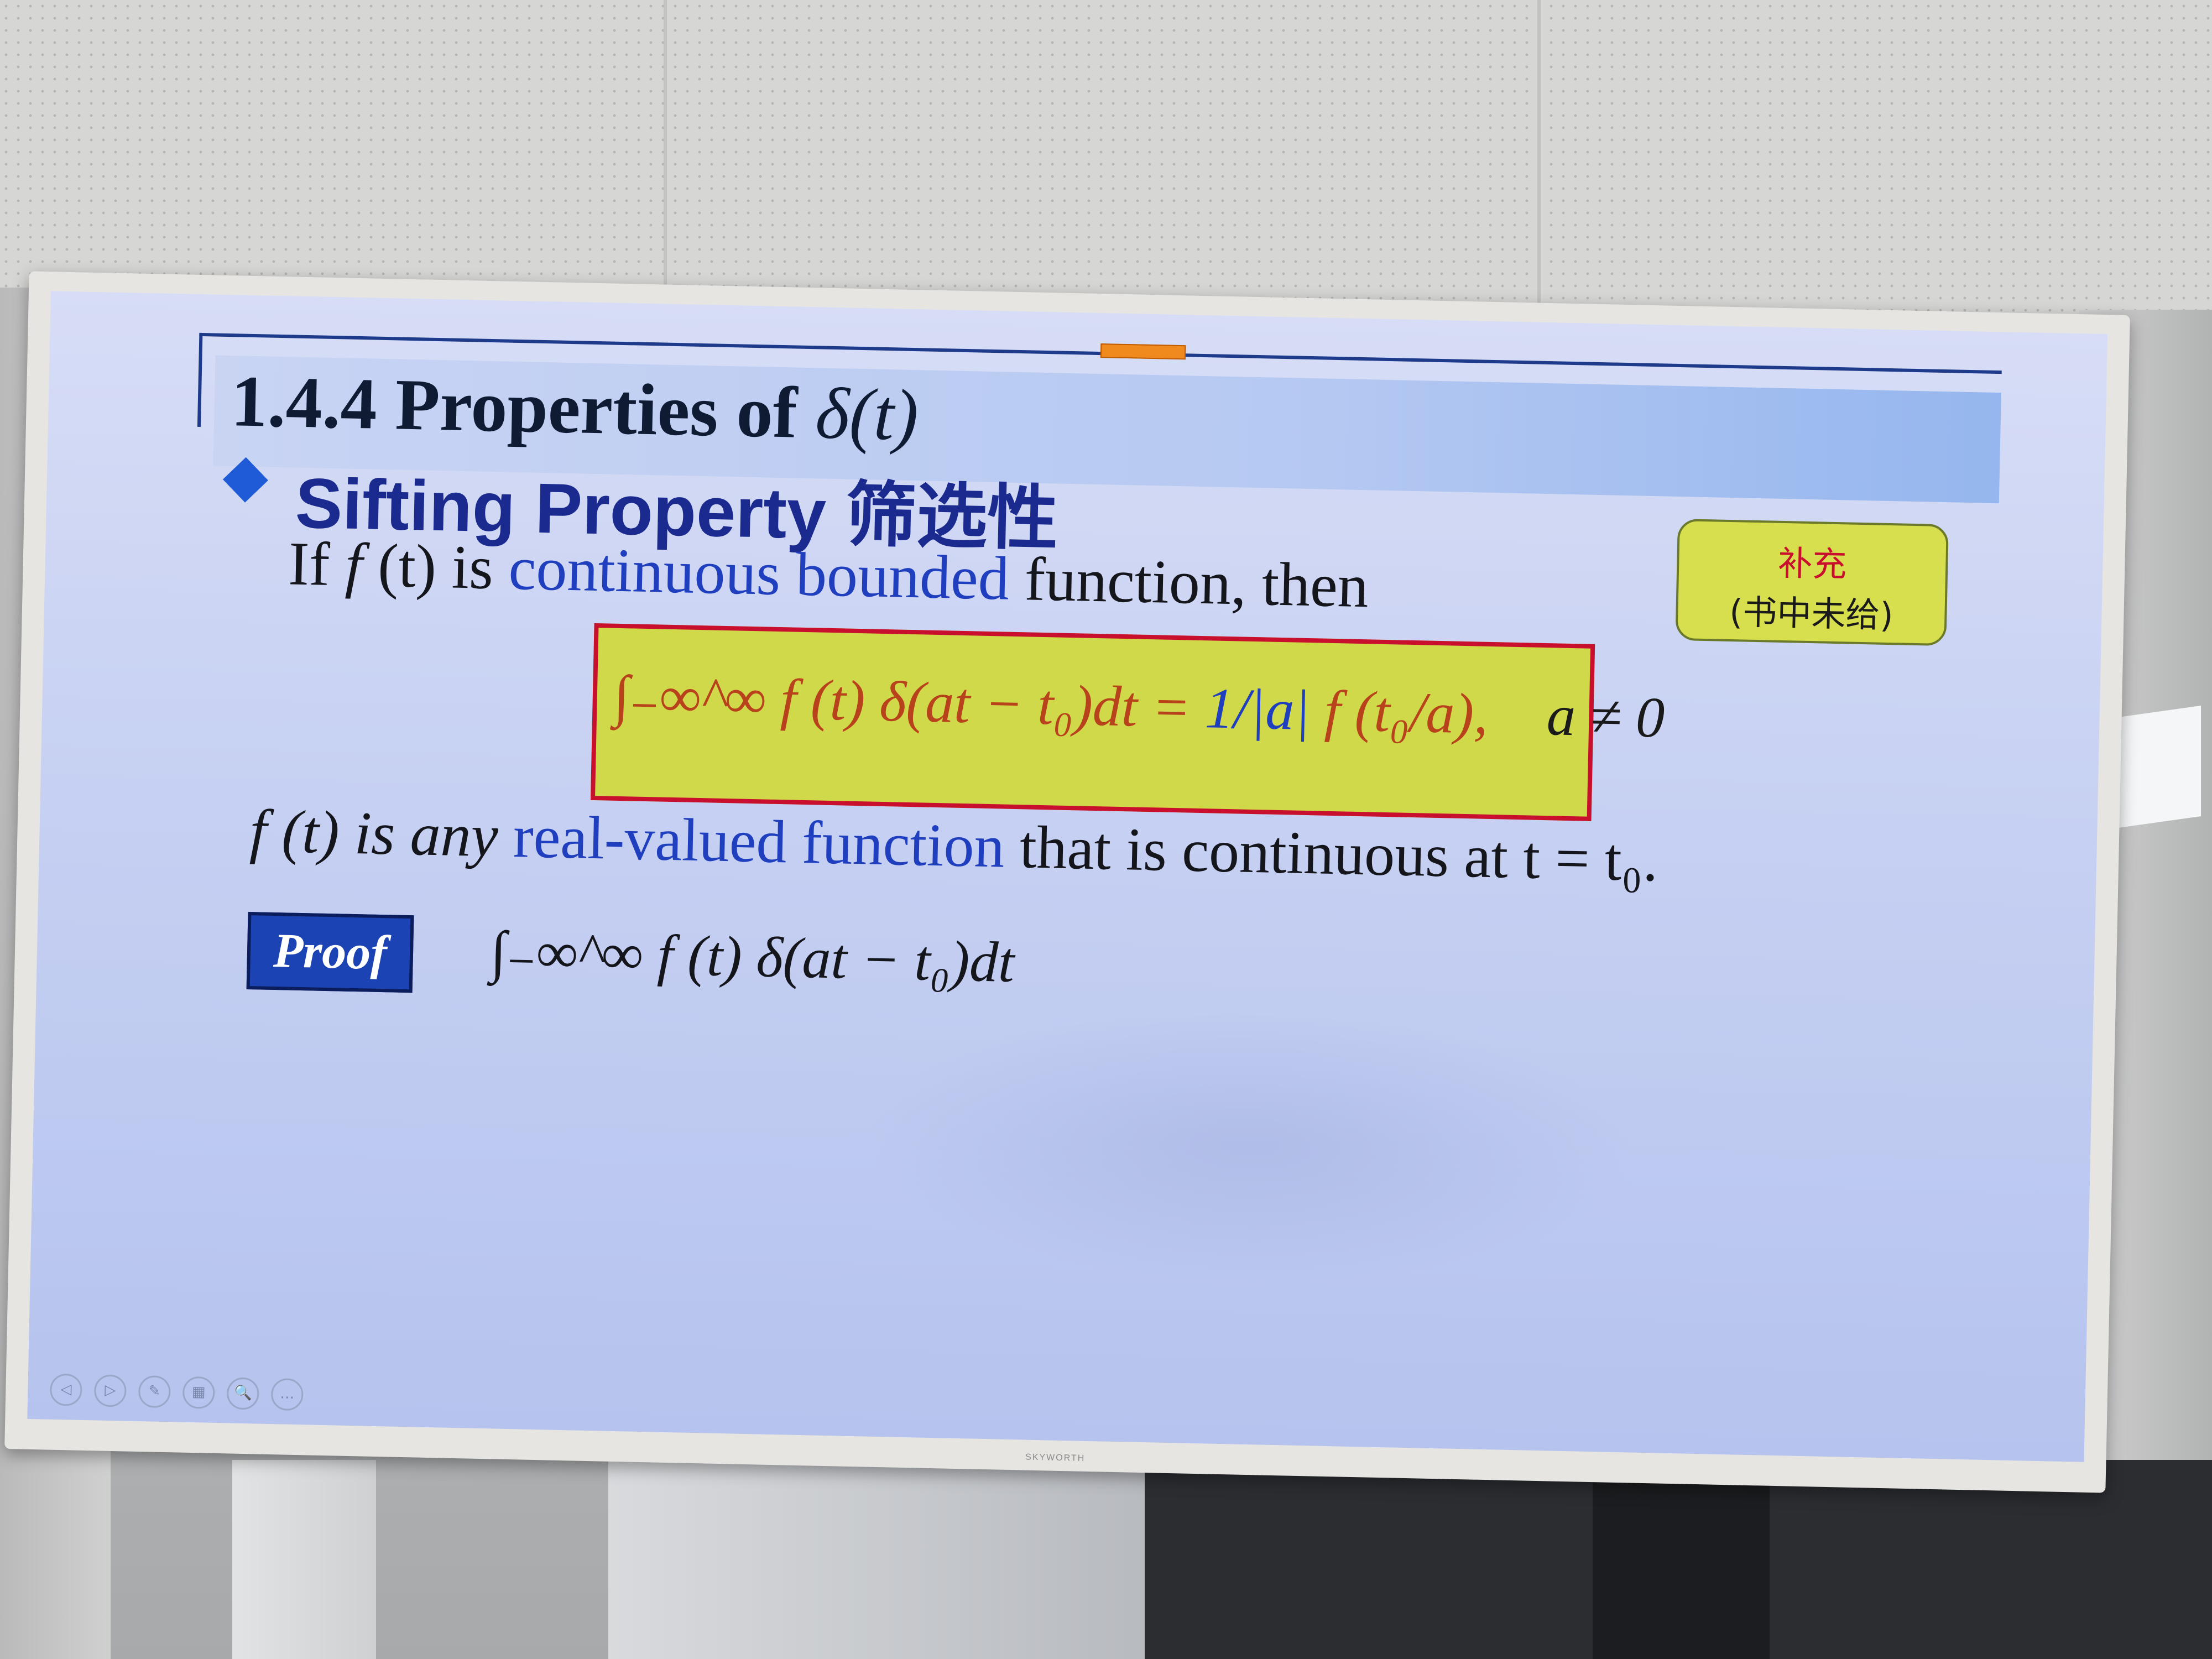 This screenshot has height=1659, width=2212. What do you see at coordinates (354, 565) in the screenshot?
I see `statement-f: f` at bounding box center [354, 565].